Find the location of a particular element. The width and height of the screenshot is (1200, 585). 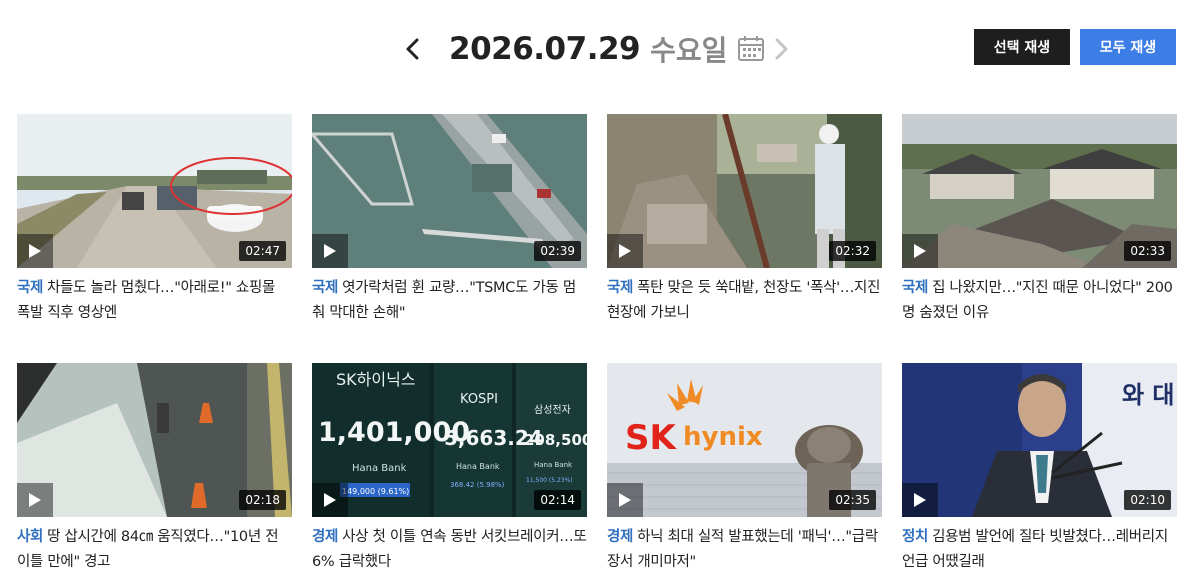

title-text: 집 나왔지만…"지진 때문 아니었다" 200명 숨졌던 이유 is located at coordinates (1037, 300).